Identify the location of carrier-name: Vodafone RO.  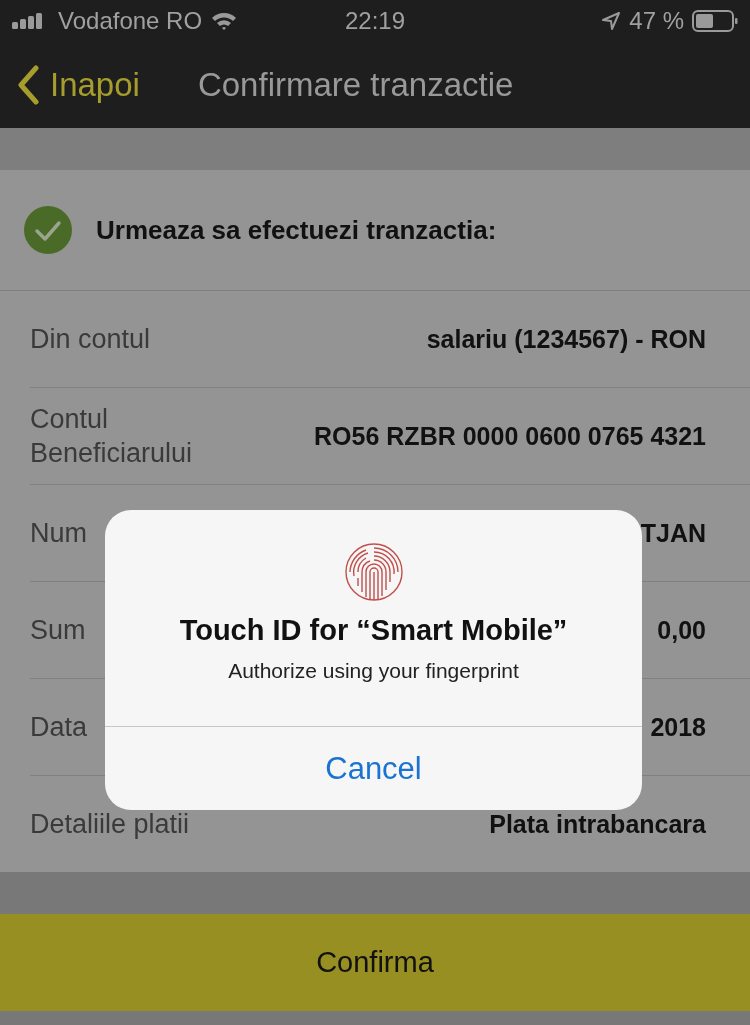
(130, 21).